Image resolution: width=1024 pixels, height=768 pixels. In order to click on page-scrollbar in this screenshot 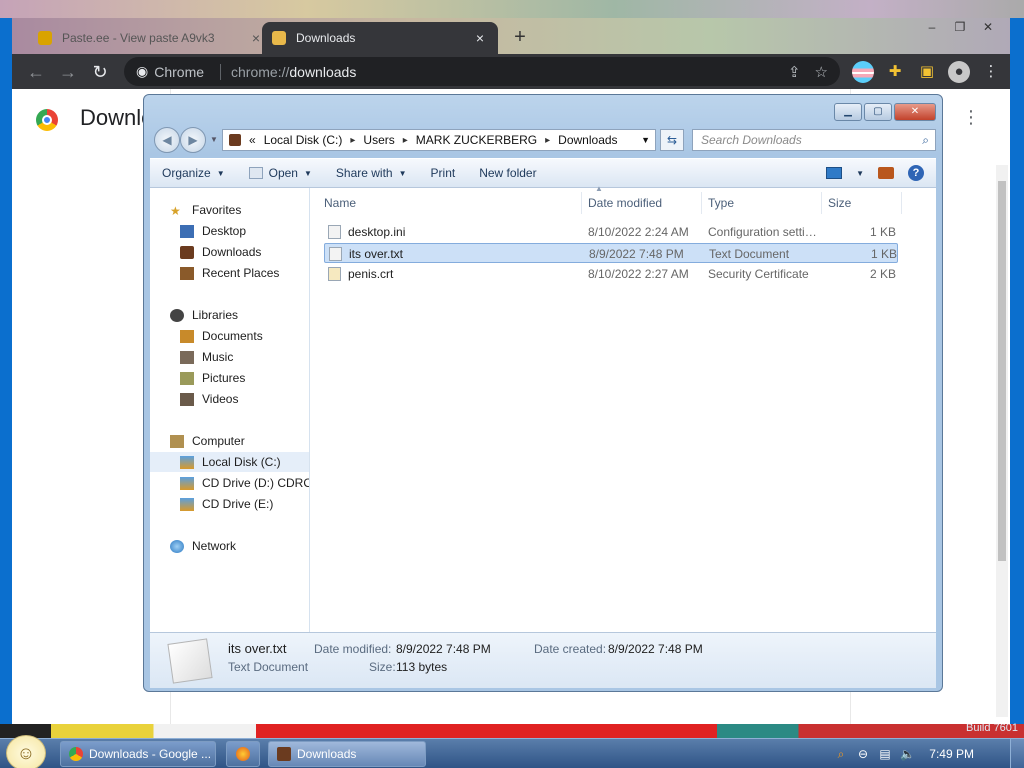, I will do `click(1002, 441)`.